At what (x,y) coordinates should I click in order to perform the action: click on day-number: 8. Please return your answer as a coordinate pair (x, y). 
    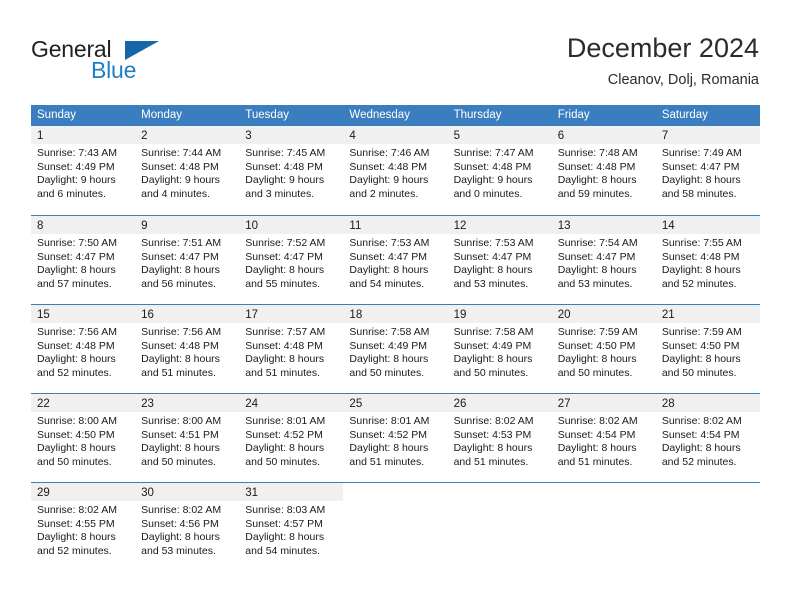
    Looking at the image, I should click on (40, 226).